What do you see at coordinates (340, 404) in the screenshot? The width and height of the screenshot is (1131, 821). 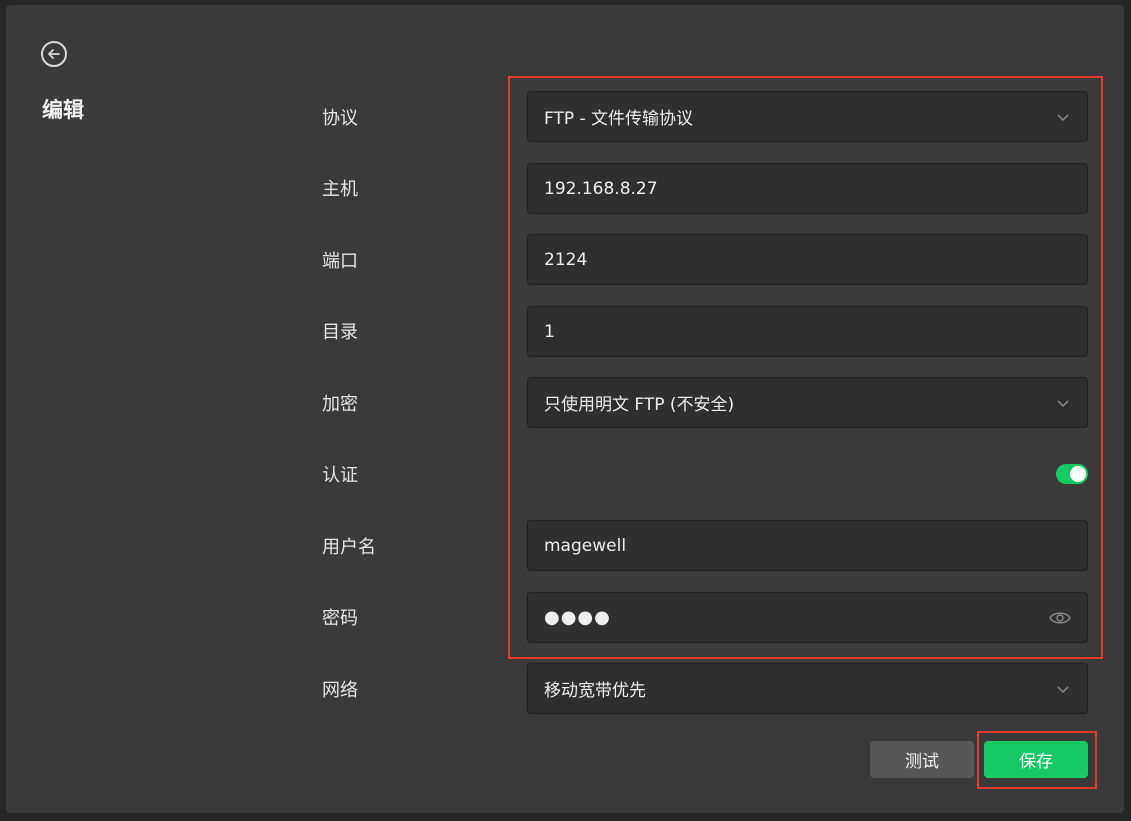 I see `encryption-label: 加密` at bounding box center [340, 404].